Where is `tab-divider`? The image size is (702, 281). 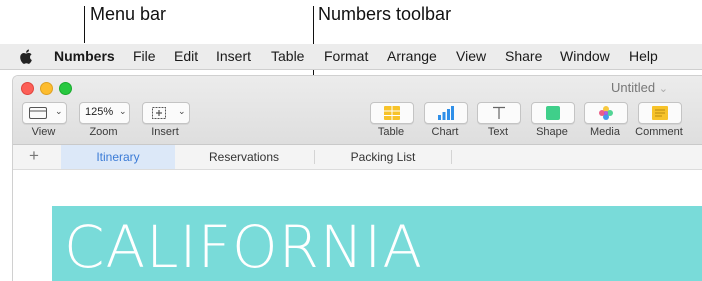
tab-divider is located at coordinates (451, 157).